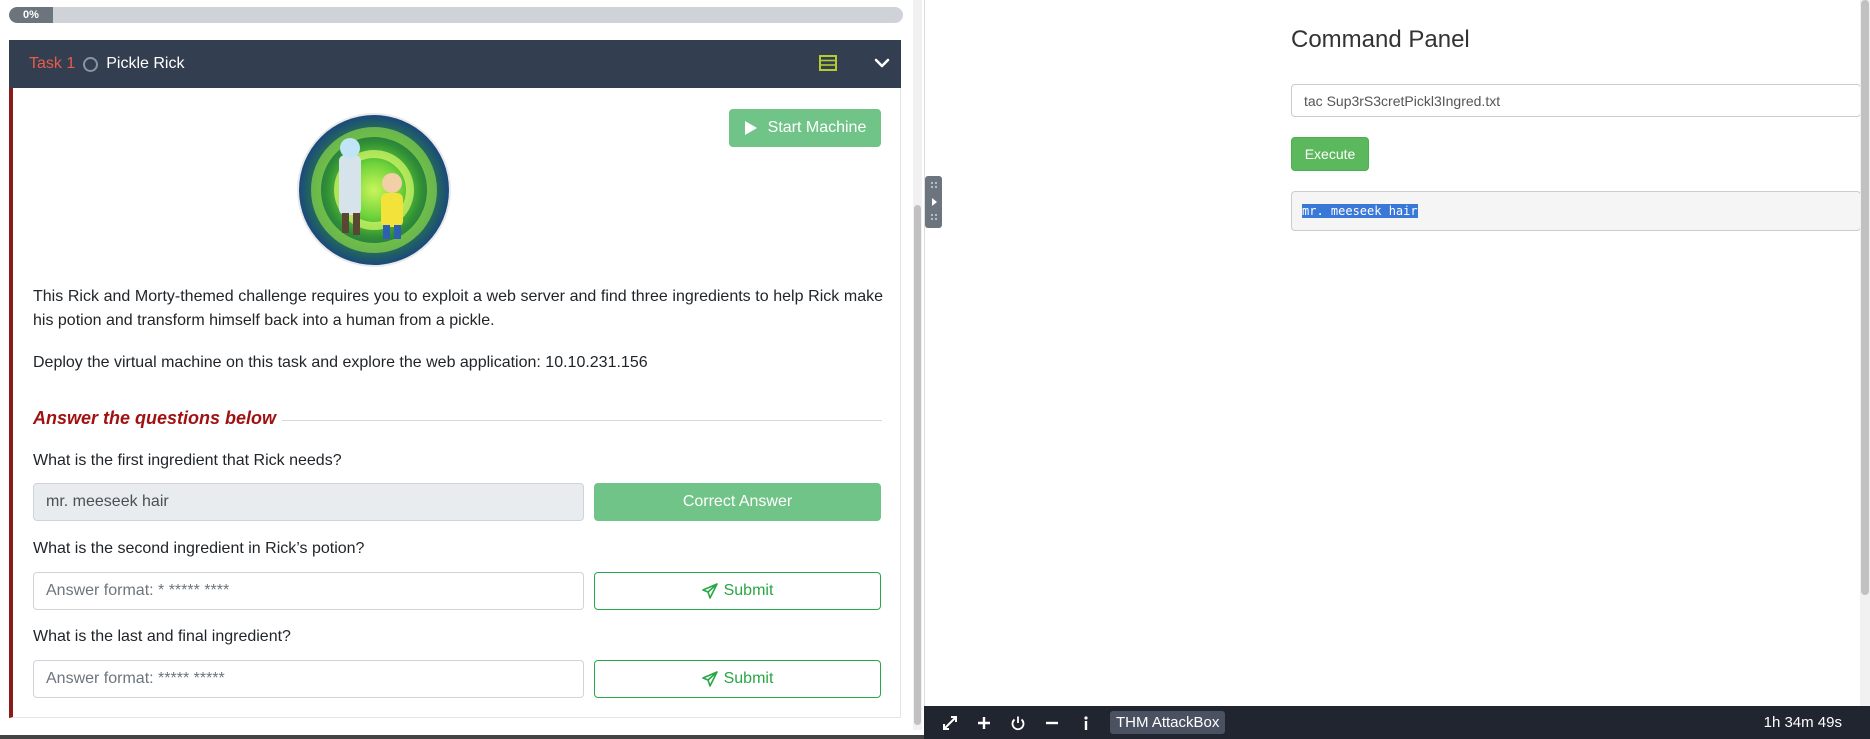  I want to click on command-panel-title: Command Panel, so click(1380, 39).